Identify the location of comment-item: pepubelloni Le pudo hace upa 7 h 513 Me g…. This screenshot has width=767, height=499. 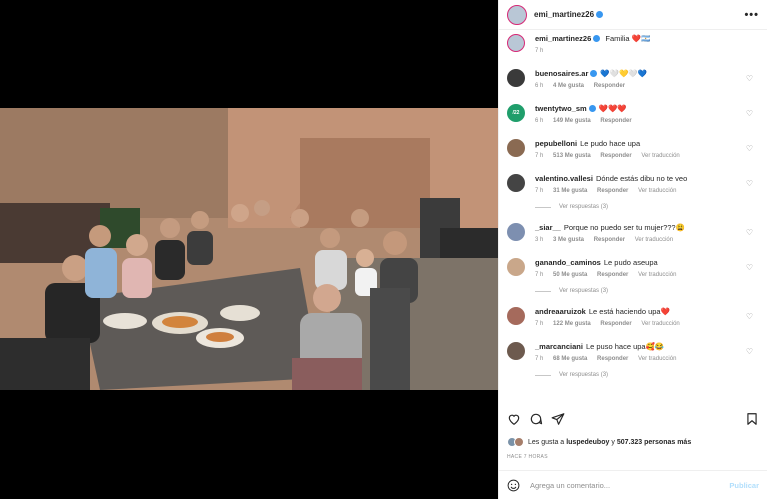
(633, 148).